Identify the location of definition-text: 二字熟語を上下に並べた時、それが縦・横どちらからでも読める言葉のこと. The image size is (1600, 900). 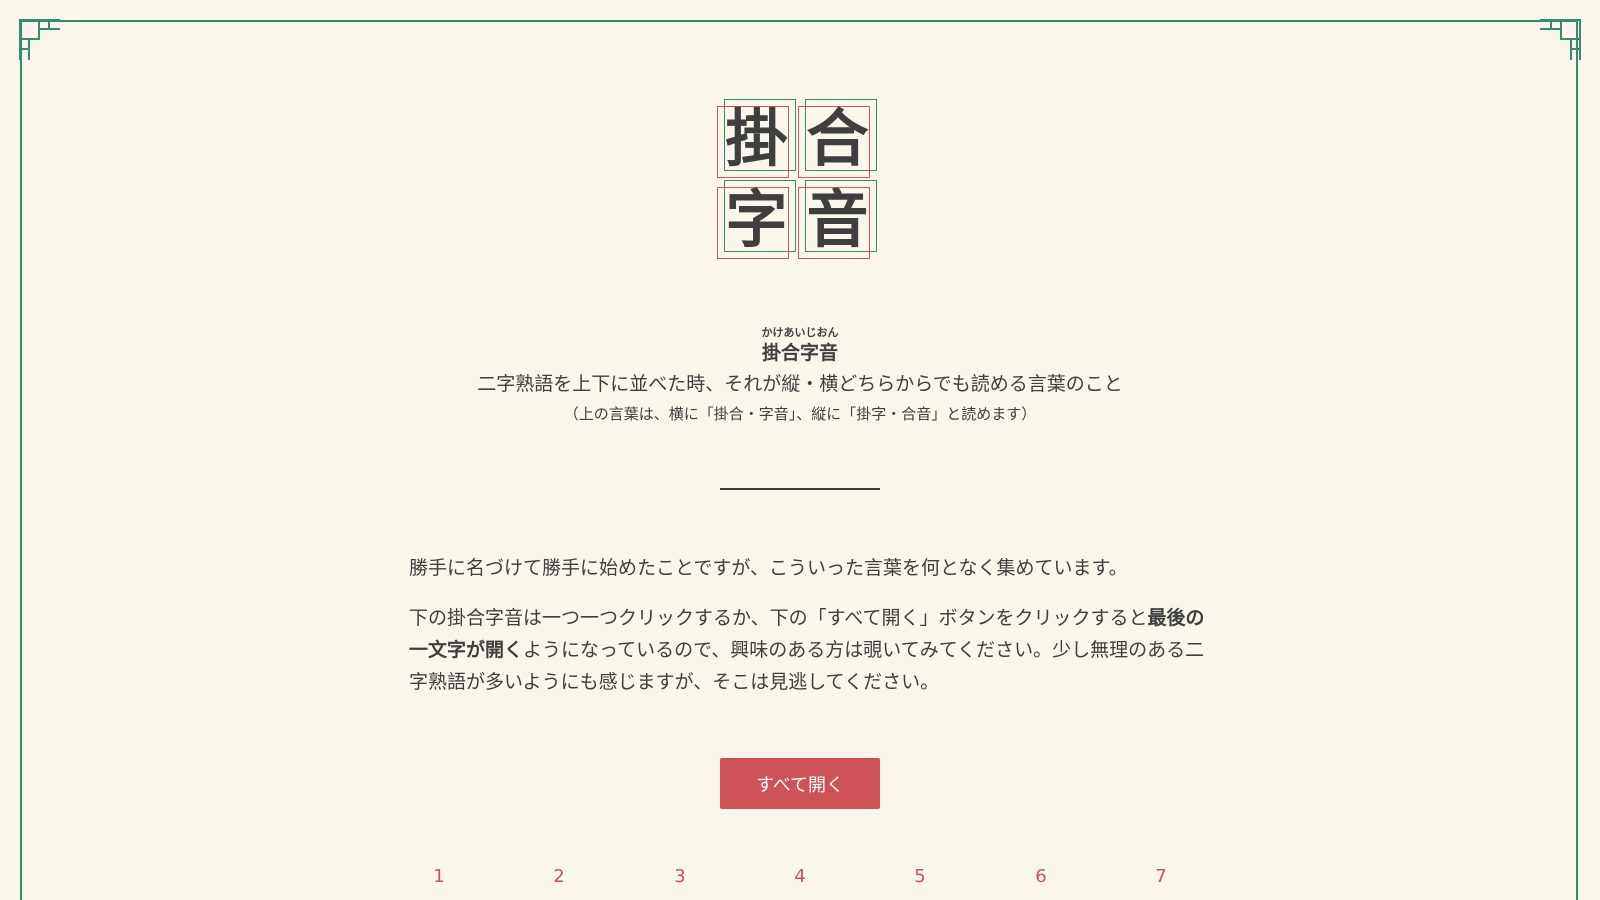
(800, 384).